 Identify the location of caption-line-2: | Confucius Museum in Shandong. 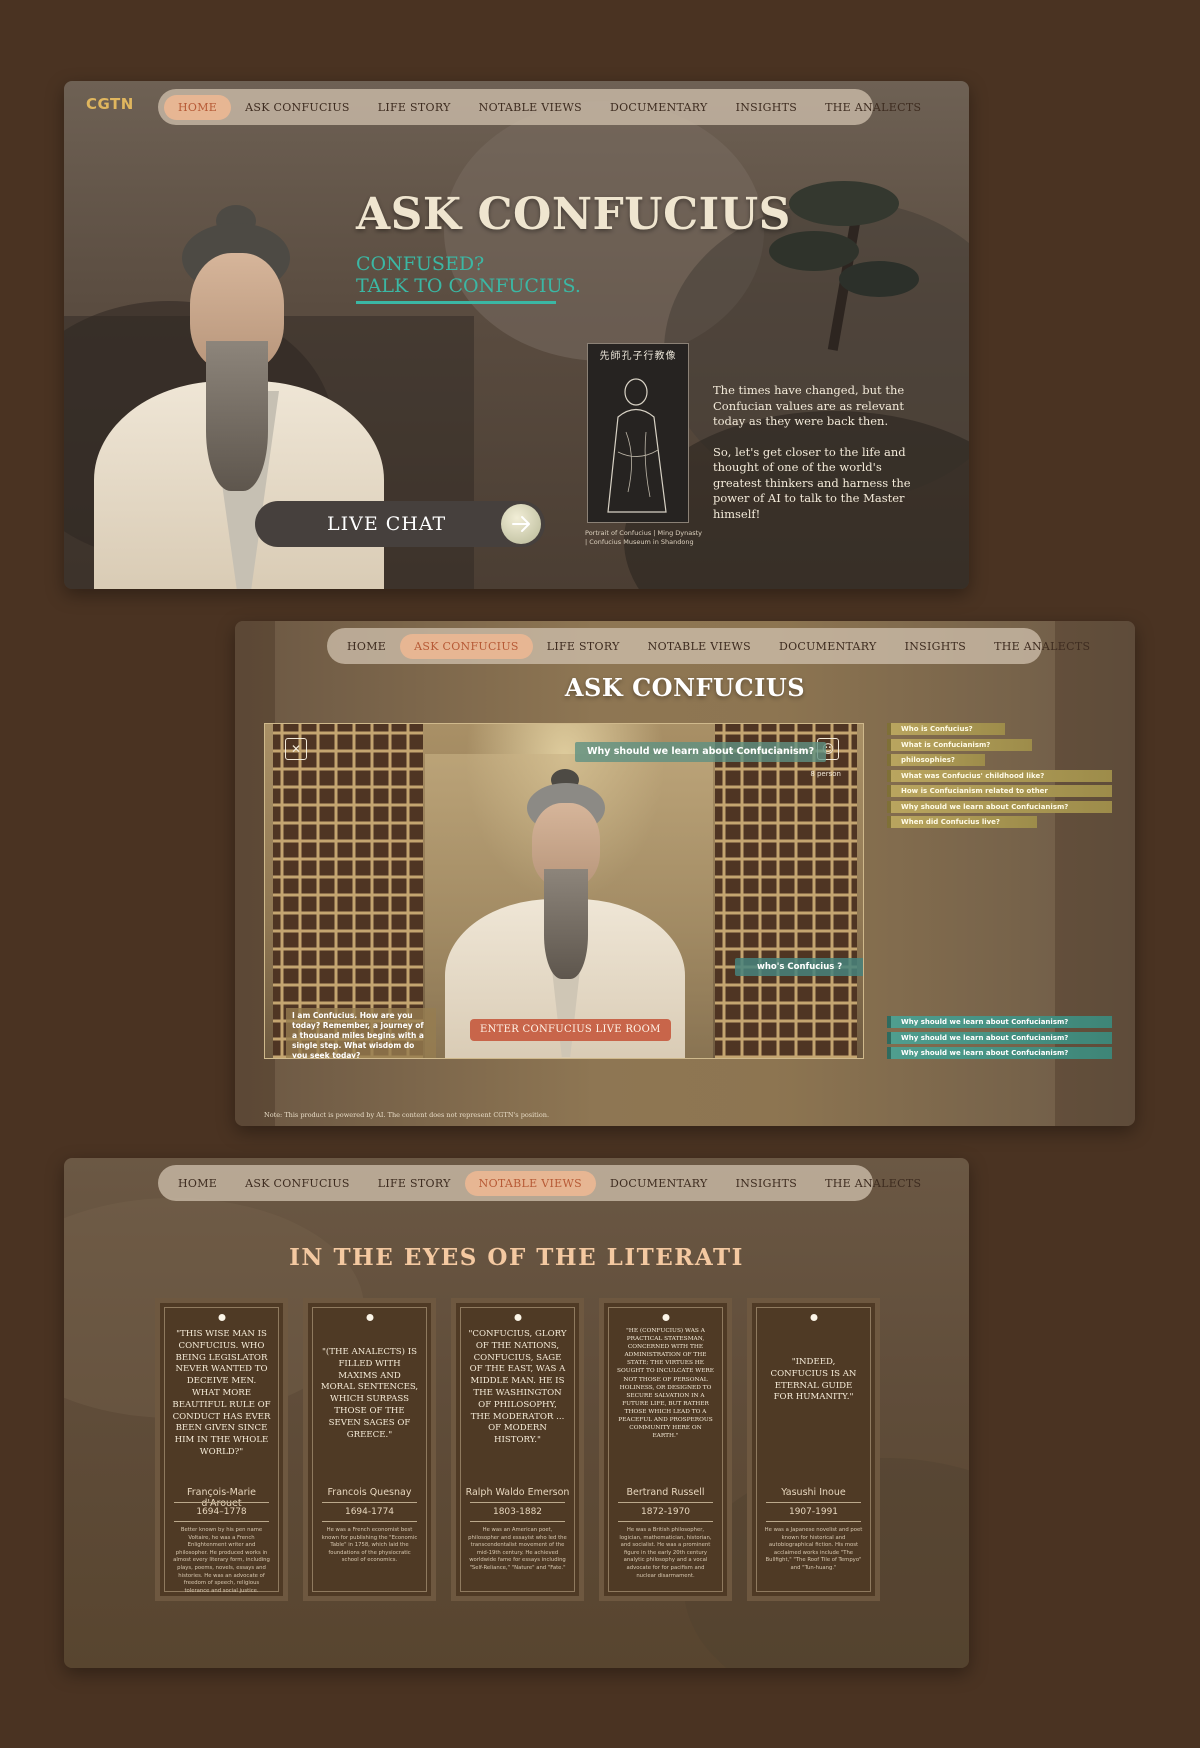
(639, 542).